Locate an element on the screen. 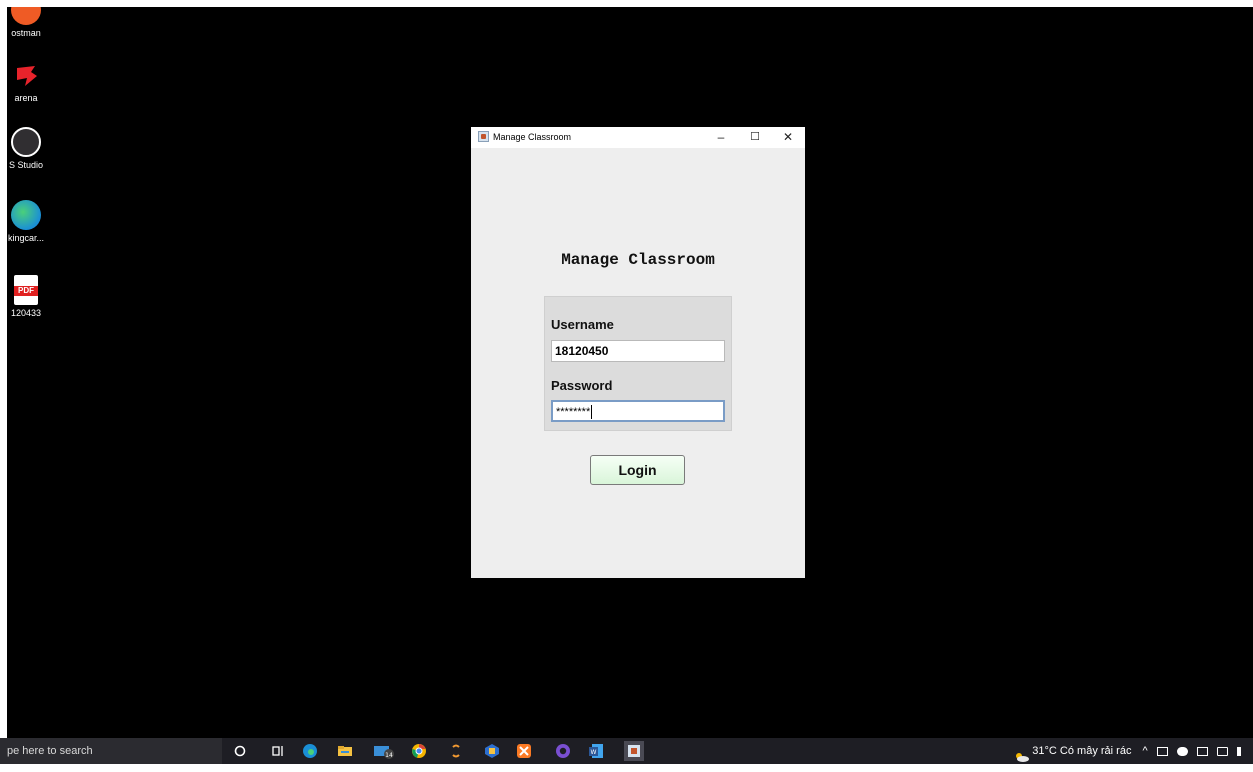  desktop-icon-postman: ostman is located at coordinates (31, 22).